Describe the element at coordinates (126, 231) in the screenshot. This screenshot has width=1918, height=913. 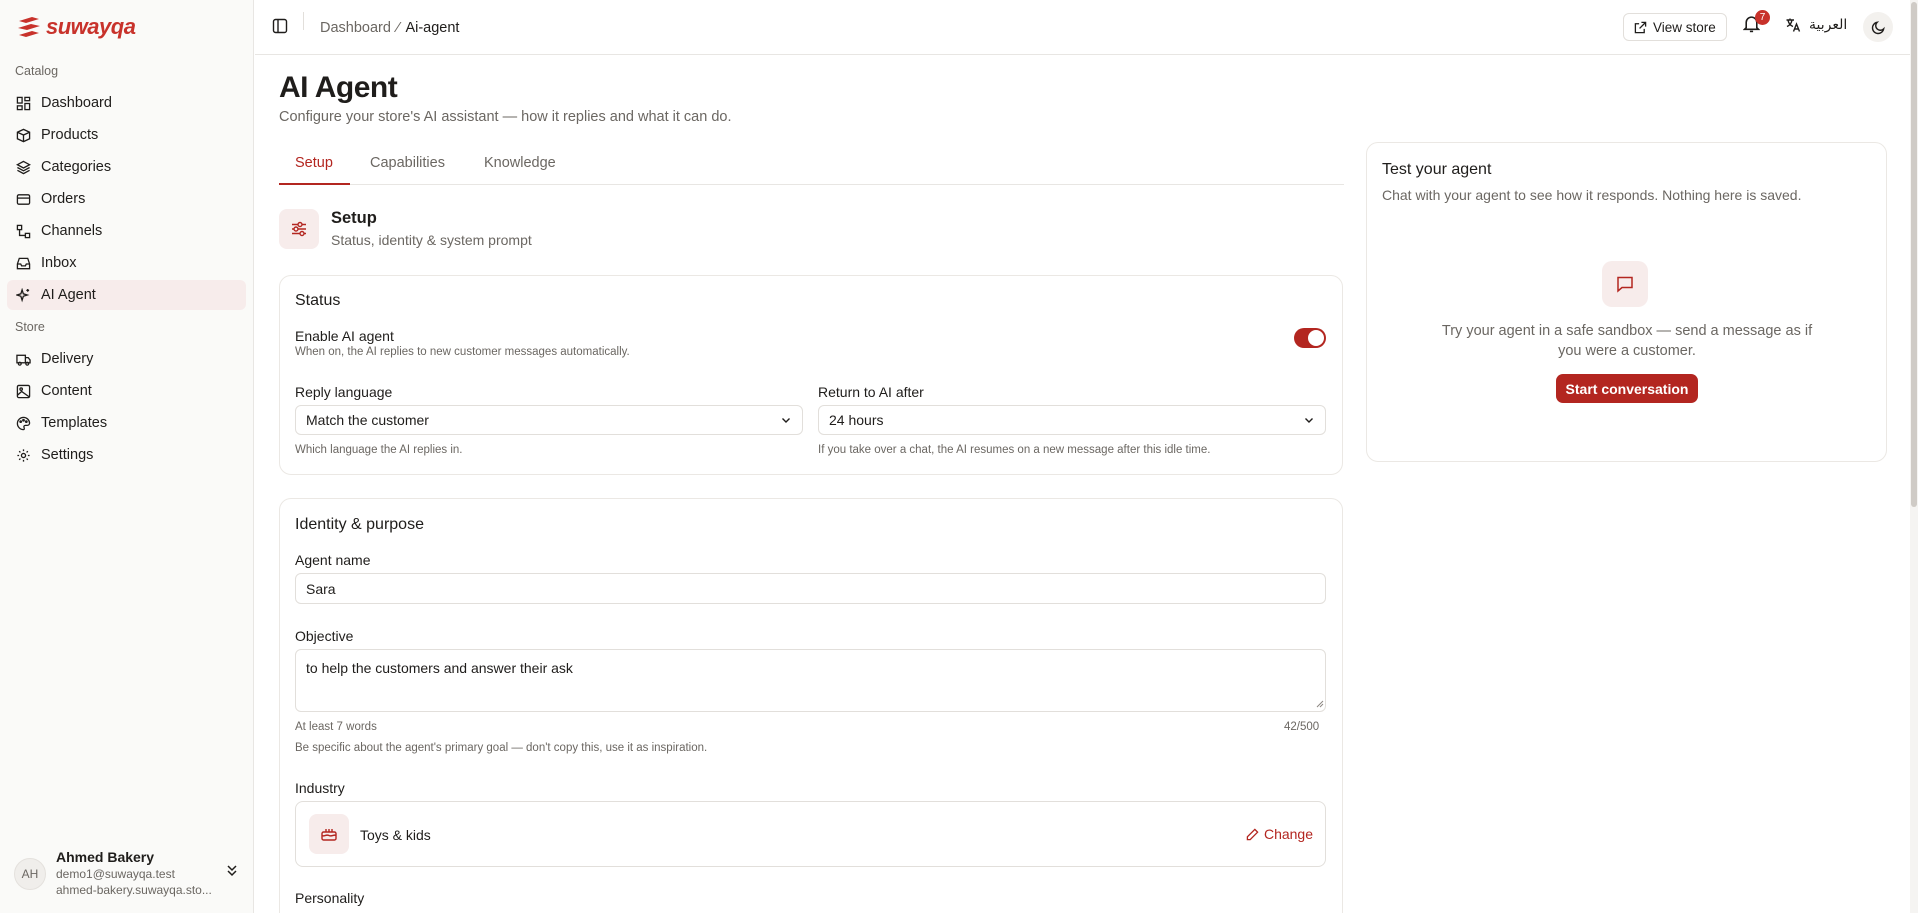
I see `sidebar-item-channels: Channels` at that location.